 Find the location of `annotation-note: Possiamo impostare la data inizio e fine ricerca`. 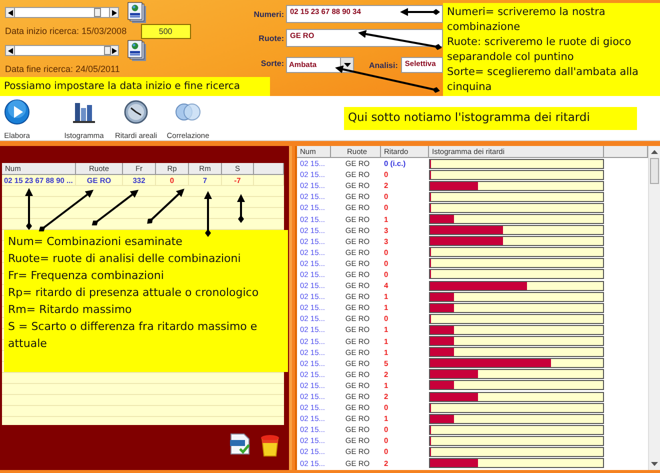

annotation-note: Possiamo impostare la data inizio e fine ricerca is located at coordinates (135, 86).